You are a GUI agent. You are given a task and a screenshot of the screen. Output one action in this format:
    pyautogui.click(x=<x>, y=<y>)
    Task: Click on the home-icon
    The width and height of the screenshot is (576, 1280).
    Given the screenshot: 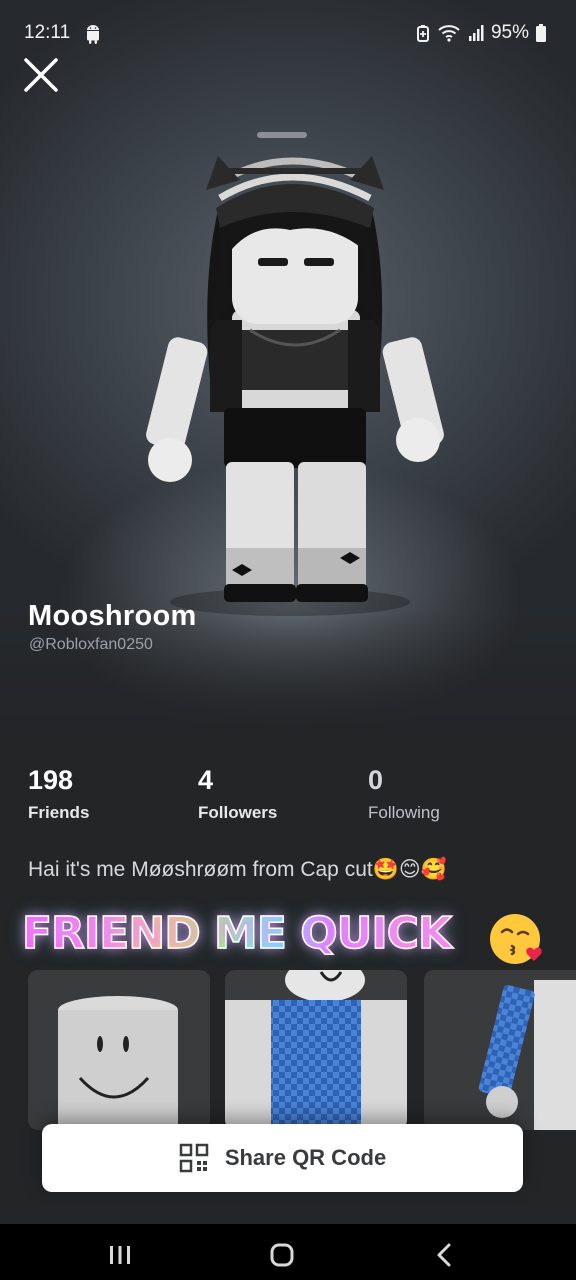 What is the action you would take?
    pyautogui.click(x=282, y=1255)
    